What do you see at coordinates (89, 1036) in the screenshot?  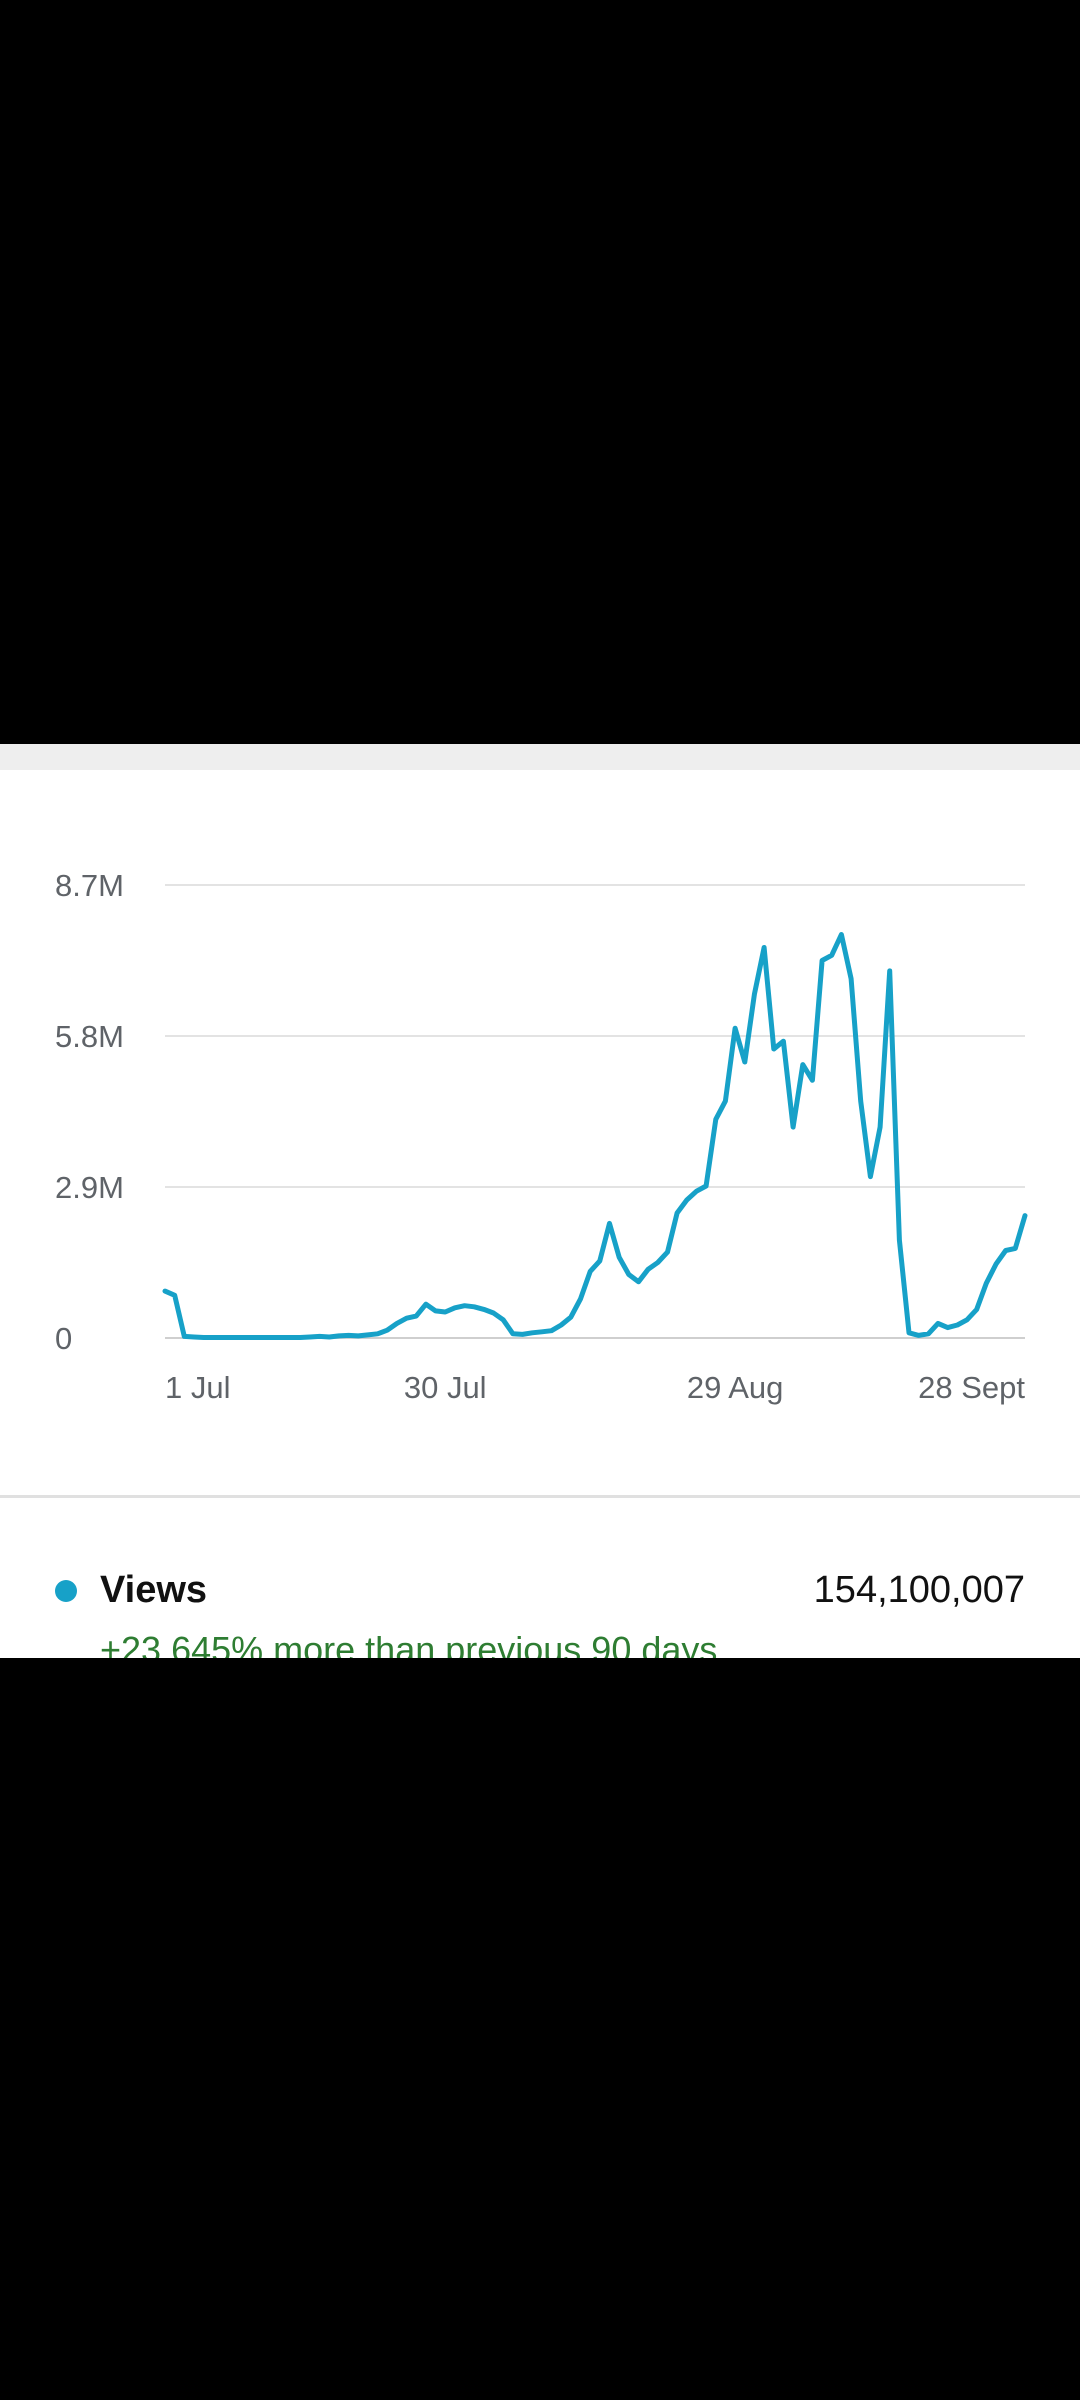 I see `y-tick-label: 5.8M` at bounding box center [89, 1036].